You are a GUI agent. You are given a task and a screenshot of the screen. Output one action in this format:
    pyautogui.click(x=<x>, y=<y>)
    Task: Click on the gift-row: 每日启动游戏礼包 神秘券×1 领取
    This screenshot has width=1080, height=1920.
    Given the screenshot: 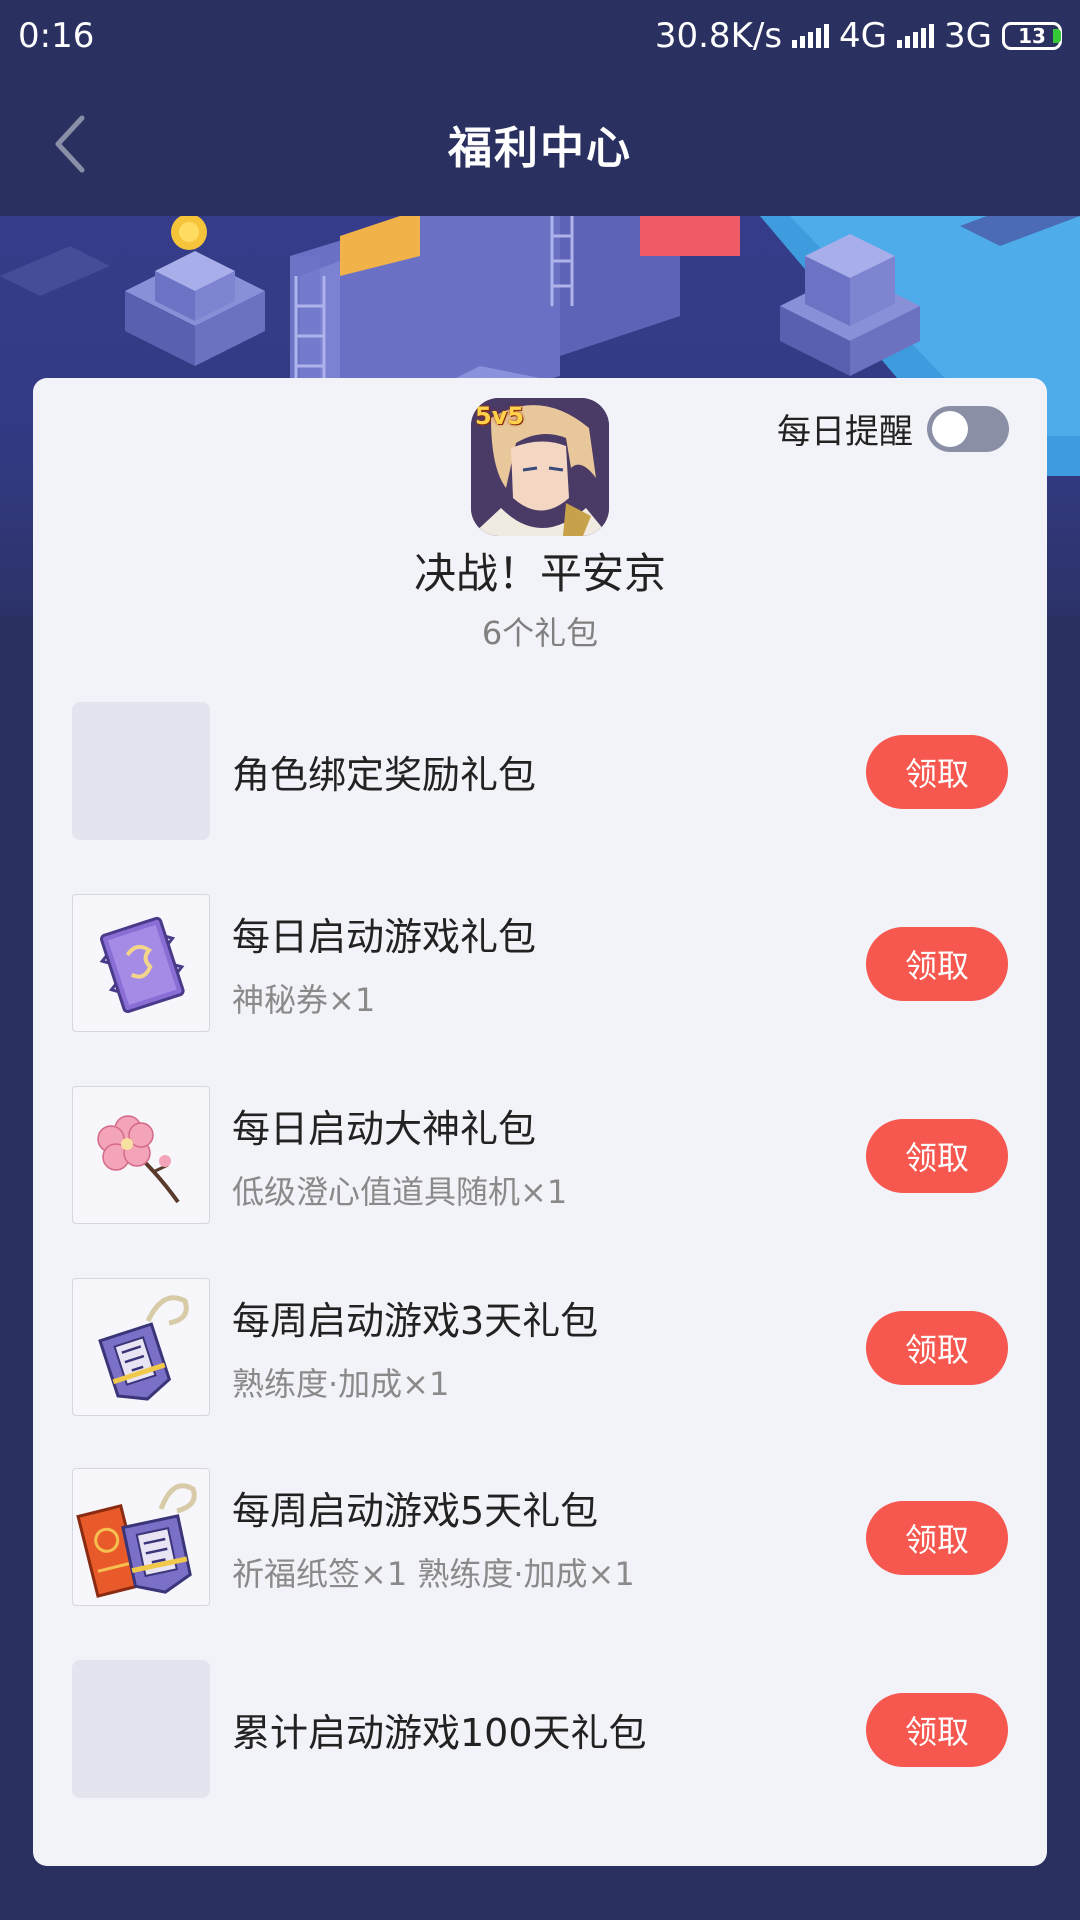 What is the action you would take?
    pyautogui.click(x=540, y=963)
    